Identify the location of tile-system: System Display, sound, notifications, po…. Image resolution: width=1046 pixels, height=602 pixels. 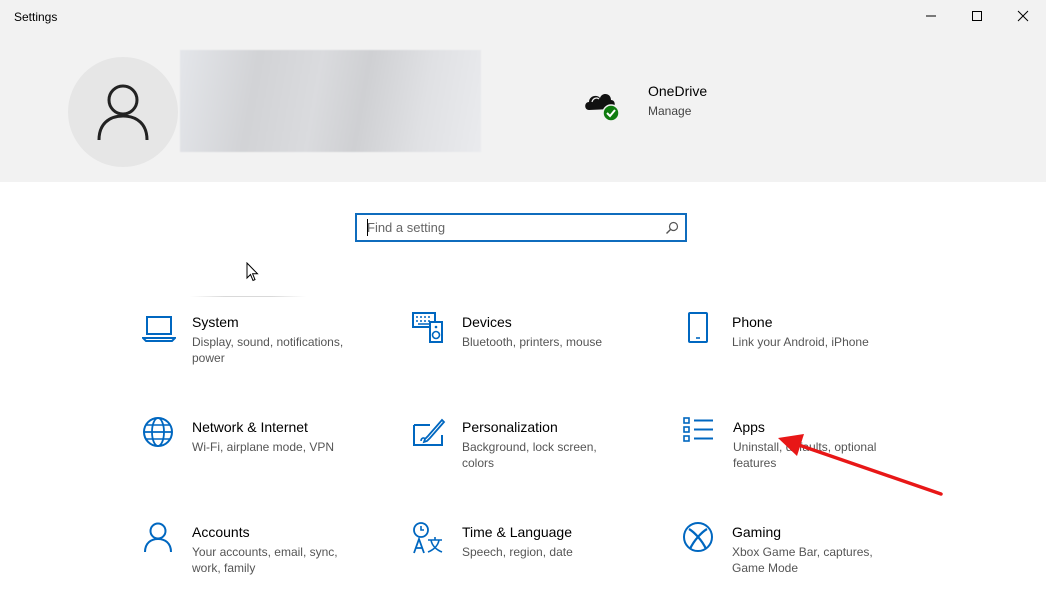
(257, 352).